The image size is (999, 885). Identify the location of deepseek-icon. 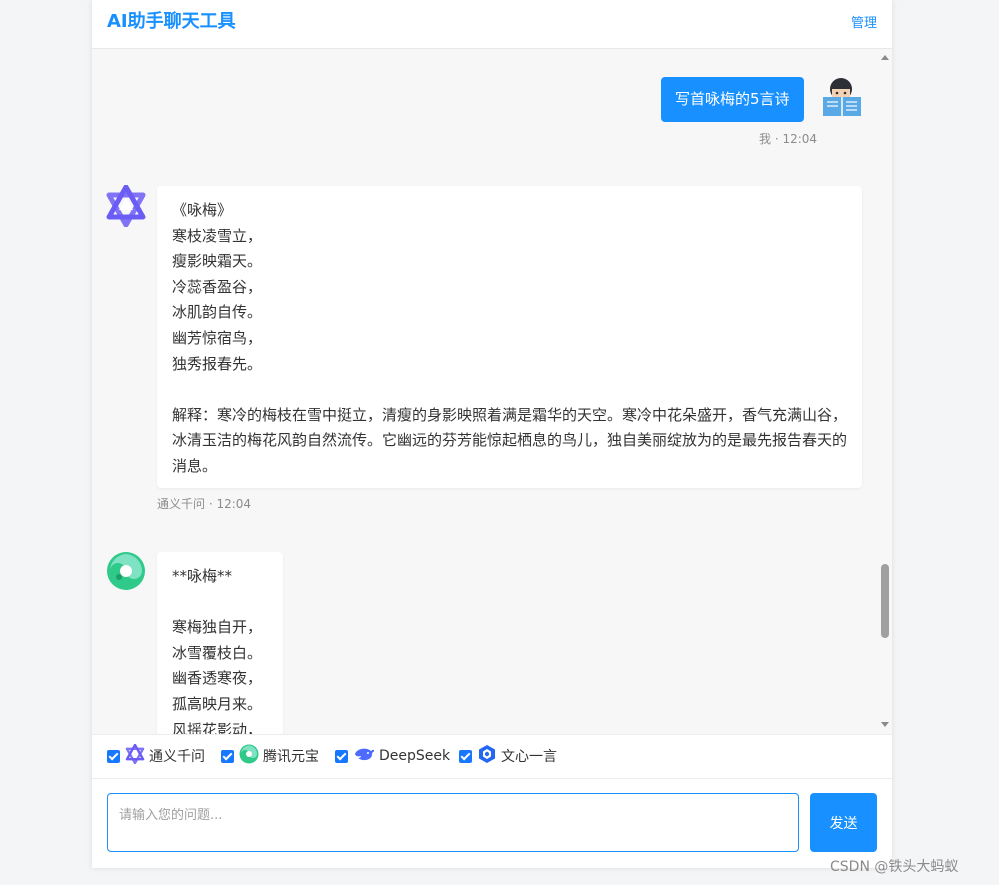
(364, 756).